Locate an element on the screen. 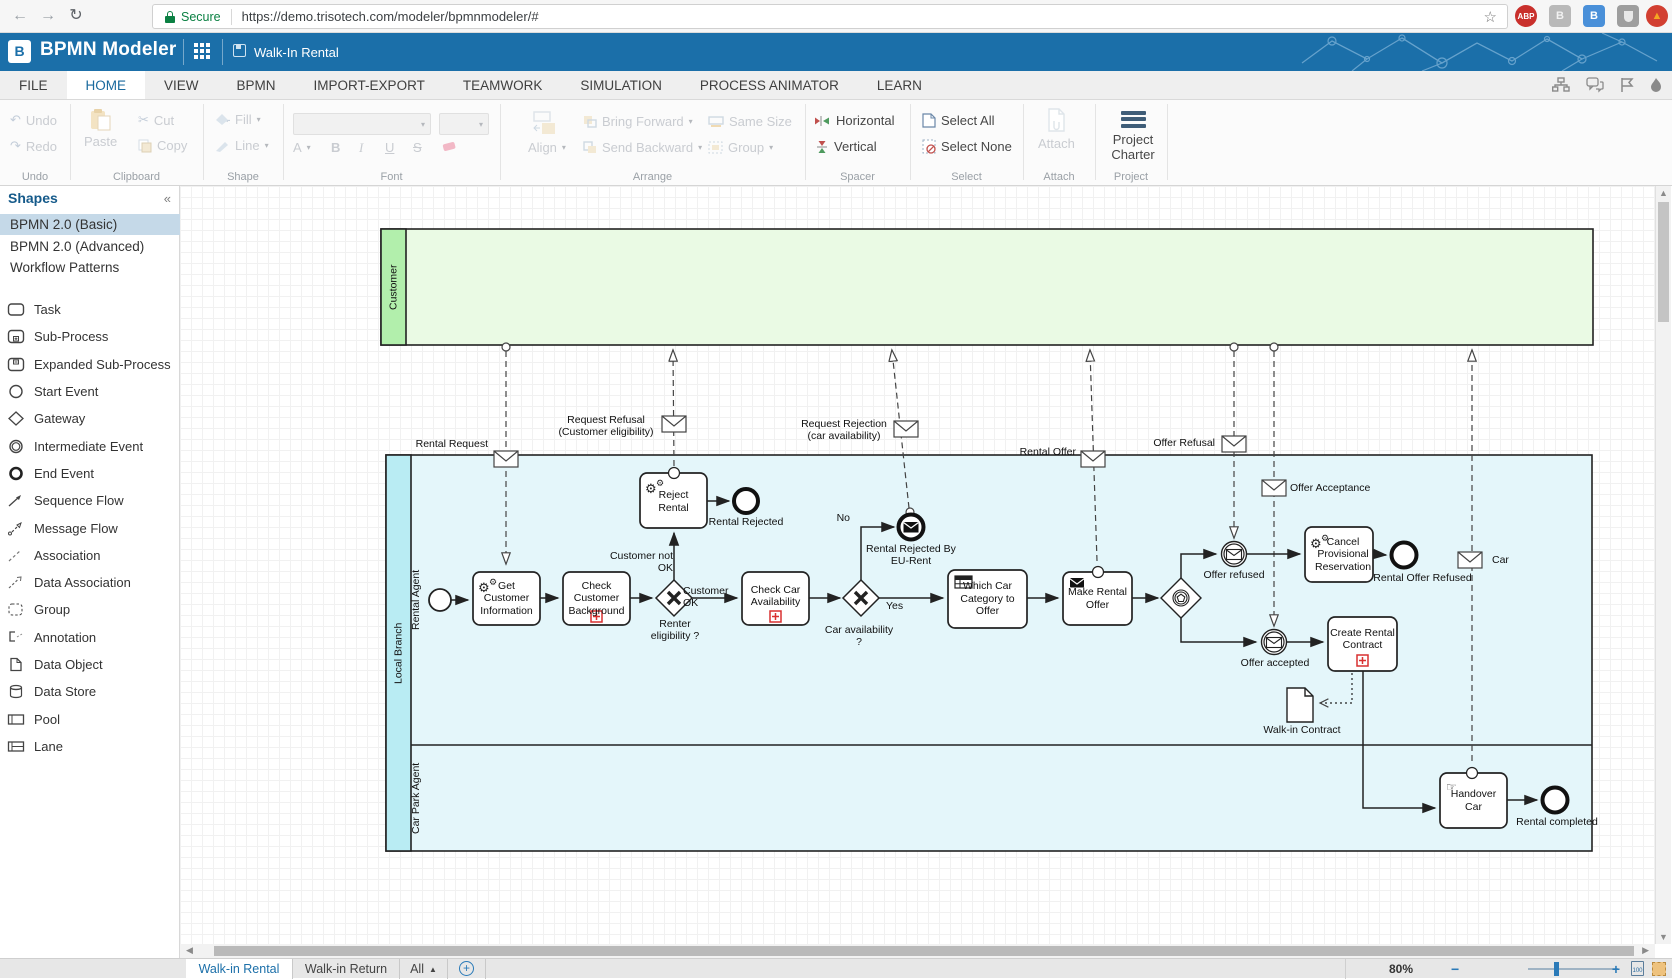  shape-item-group: Group is located at coordinates (90, 609).